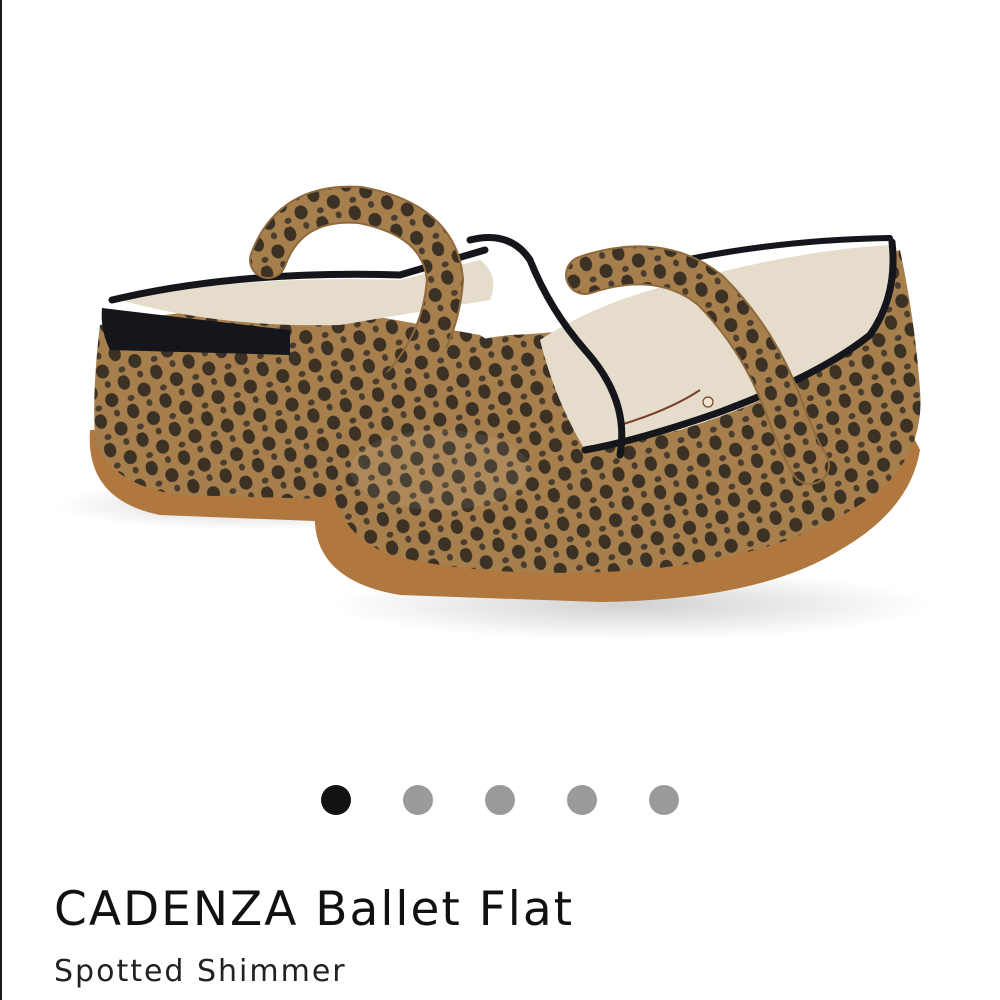 This screenshot has height=1000, width=1000. I want to click on left-border, so click(1, 500).